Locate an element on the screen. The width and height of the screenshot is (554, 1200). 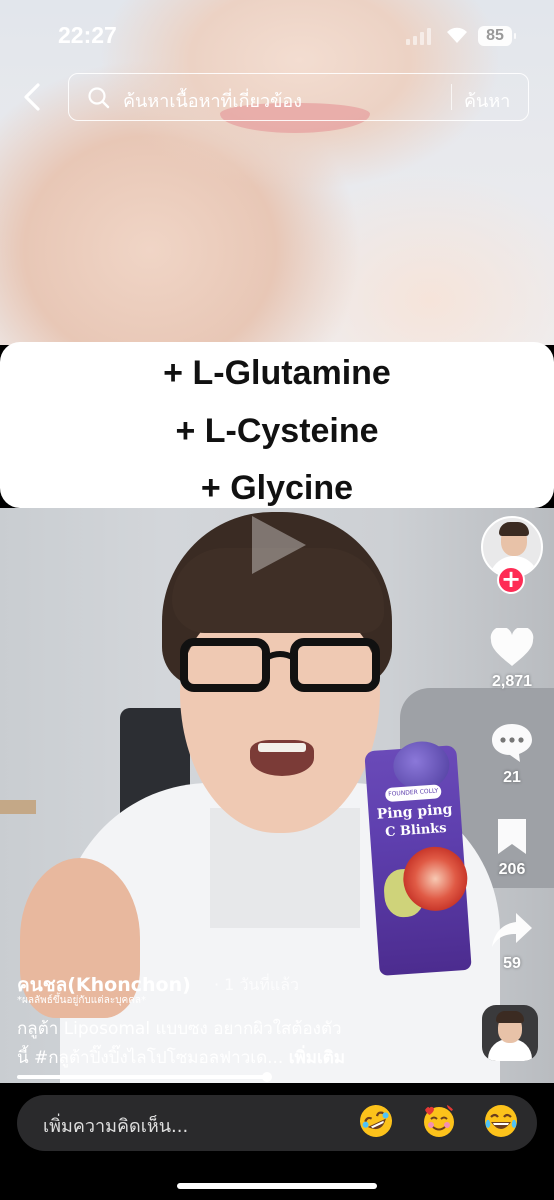
like-button: 2,871 is located at coordinates (512, 658).